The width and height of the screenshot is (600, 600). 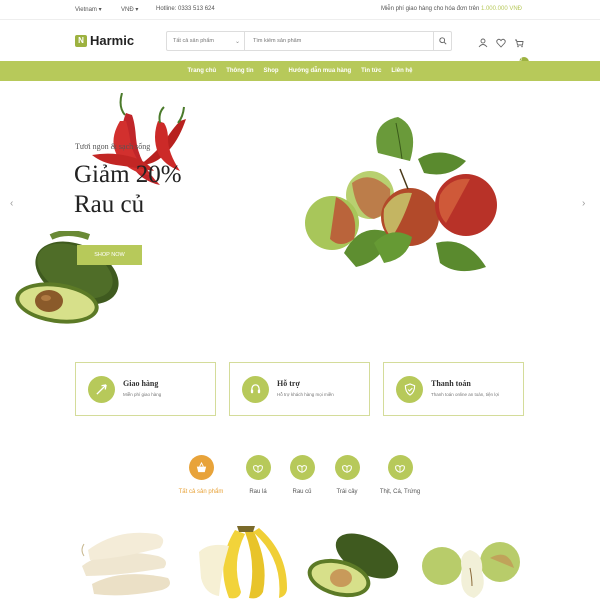 I want to click on feature-desc: Thanh toán online an toàn, tiện lợi, so click(x=465, y=394).